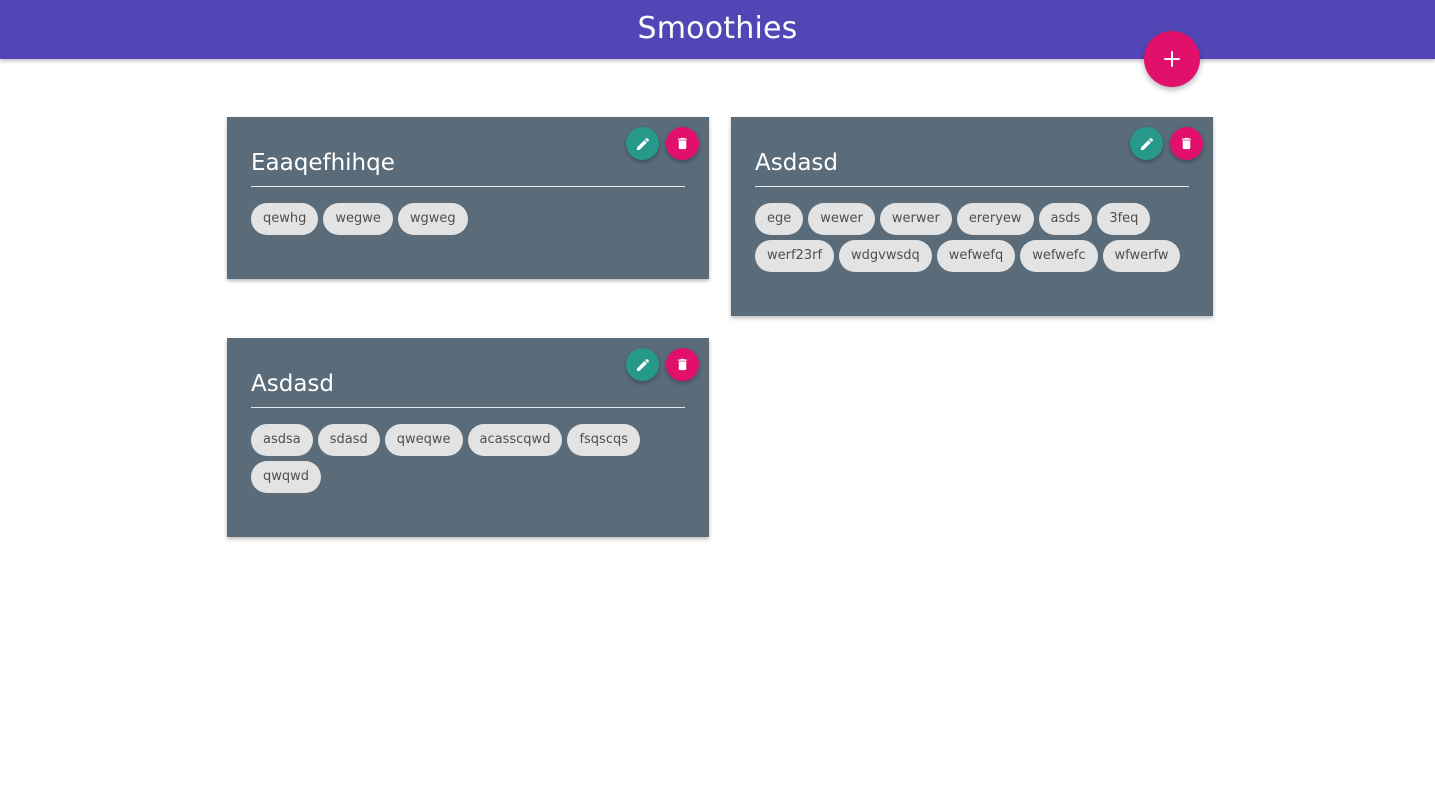  Describe the element at coordinates (885, 256) in the screenshot. I see `ingredient-chip: wdgvwsdq` at that location.